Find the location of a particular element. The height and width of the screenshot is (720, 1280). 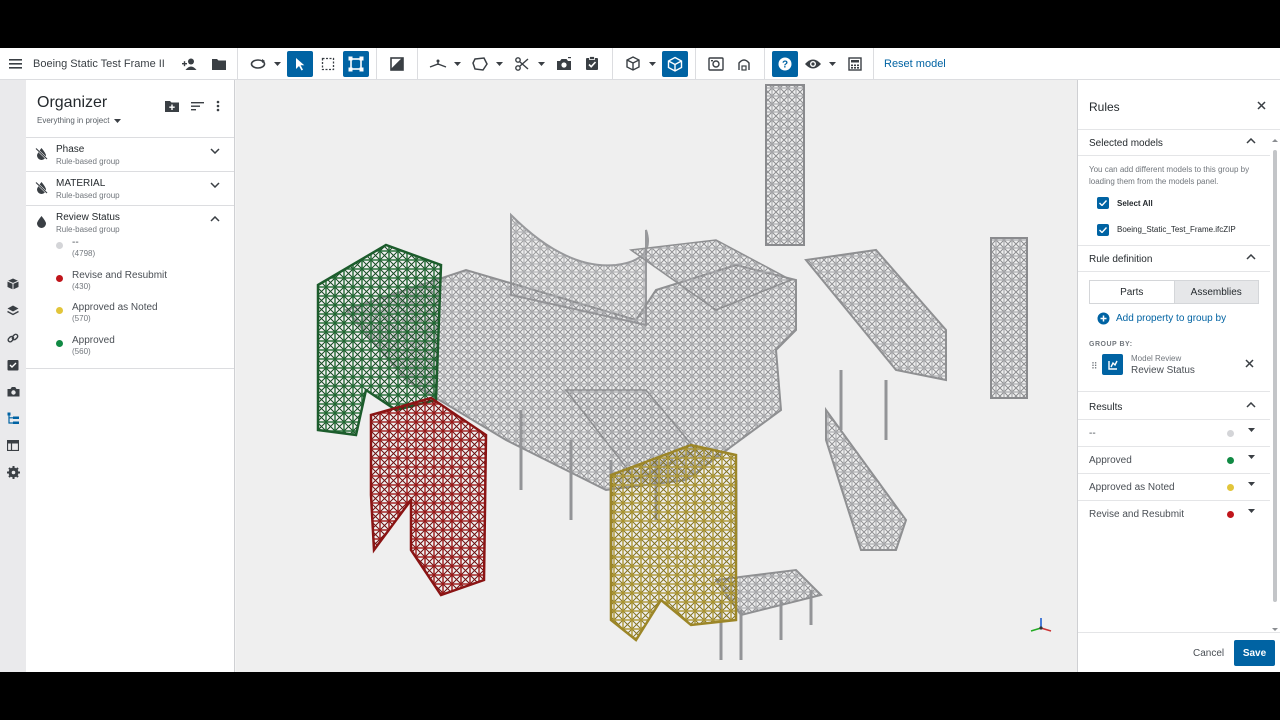

approved-as-noted-tower is located at coordinates (673, 542).